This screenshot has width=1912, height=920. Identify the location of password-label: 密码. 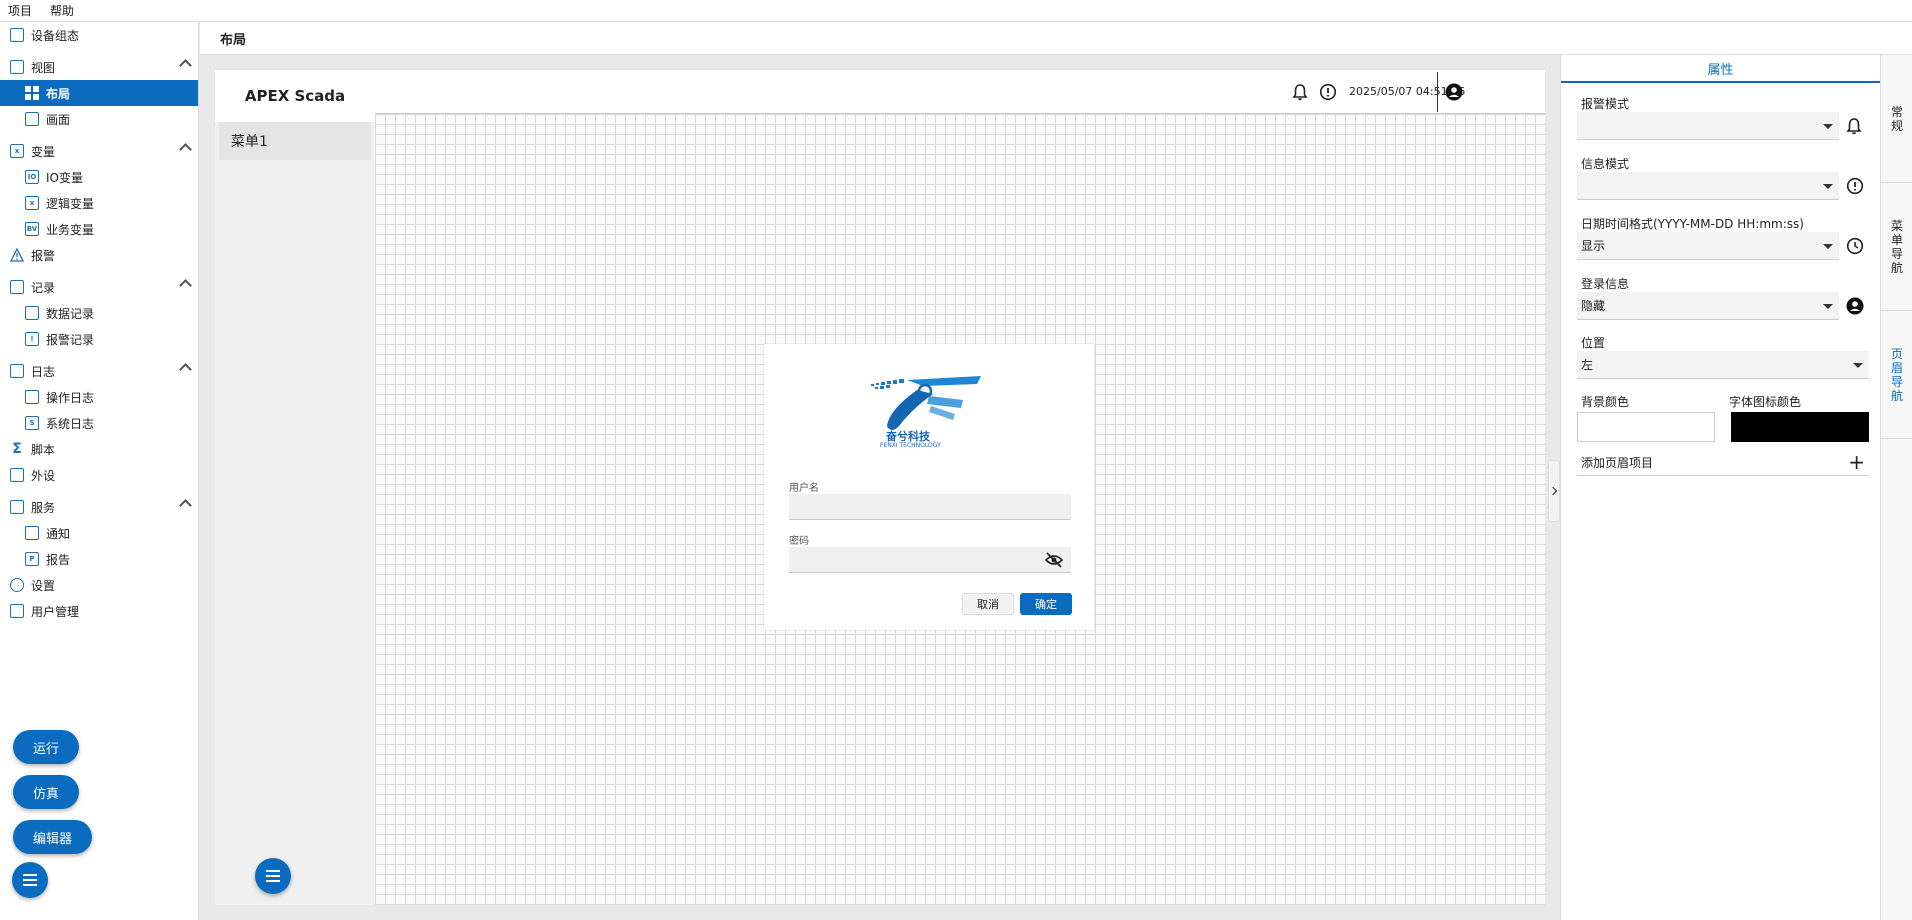
(799, 541).